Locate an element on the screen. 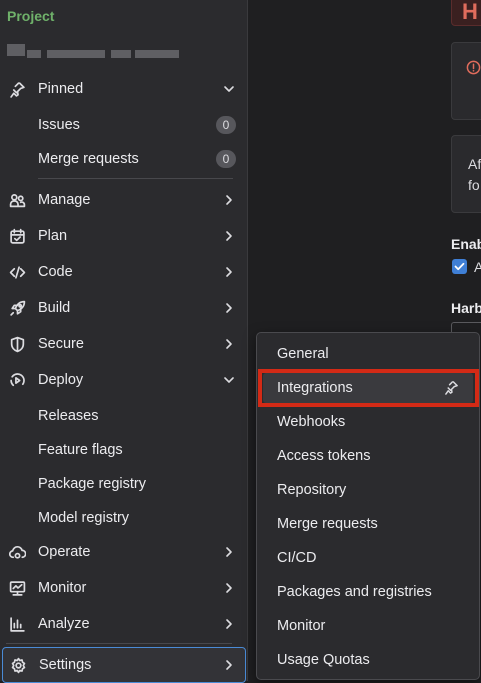 This screenshot has width=481, height=683. flyout-item-label: Packages and registries is located at coordinates (354, 592).